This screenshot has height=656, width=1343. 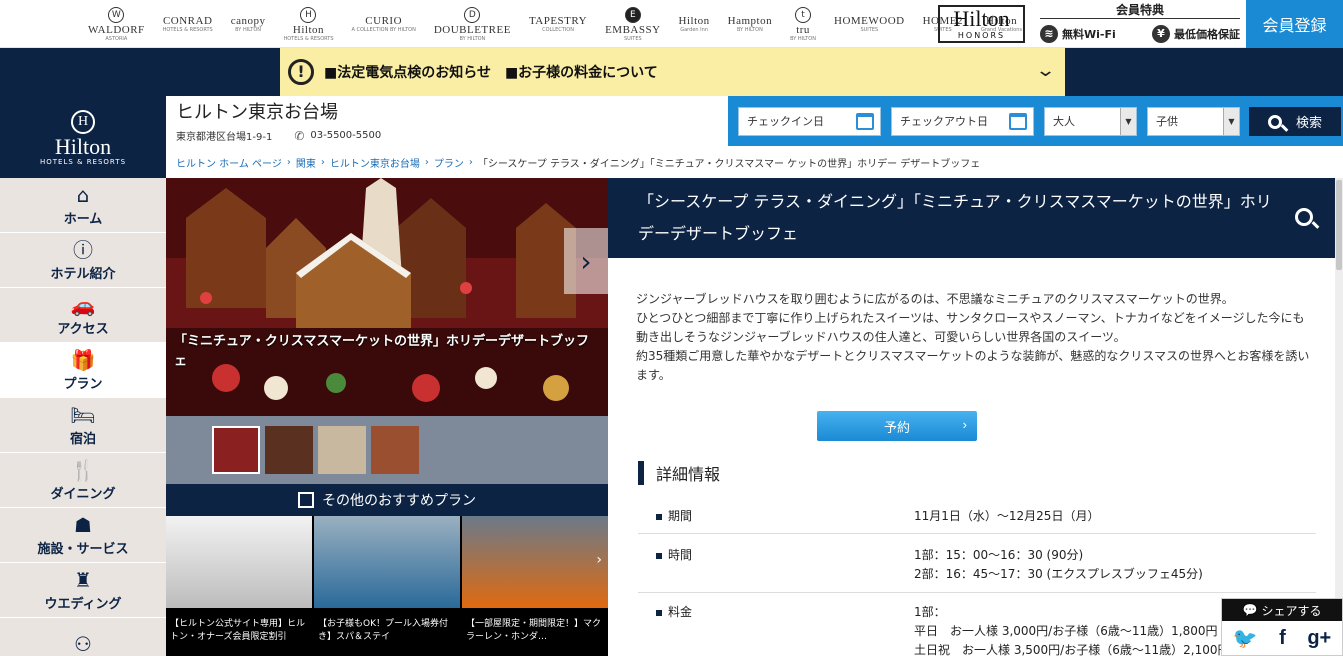 What do you see at coordinates (83, 414) in the screenshot?
I see `bed-icon: 🛏` at bounding box center [83, 414].